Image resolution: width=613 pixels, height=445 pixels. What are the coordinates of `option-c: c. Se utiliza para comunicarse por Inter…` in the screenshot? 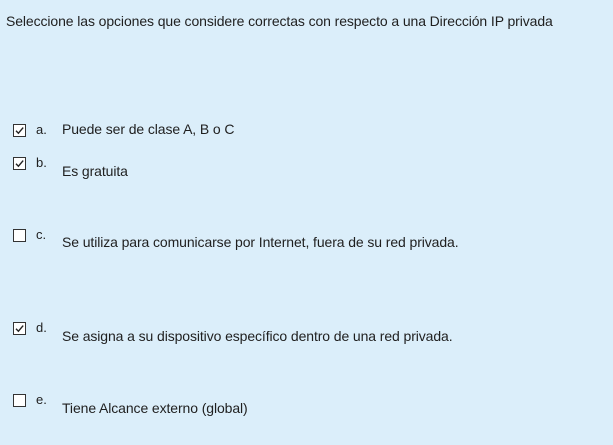 It's located at (306, 241).